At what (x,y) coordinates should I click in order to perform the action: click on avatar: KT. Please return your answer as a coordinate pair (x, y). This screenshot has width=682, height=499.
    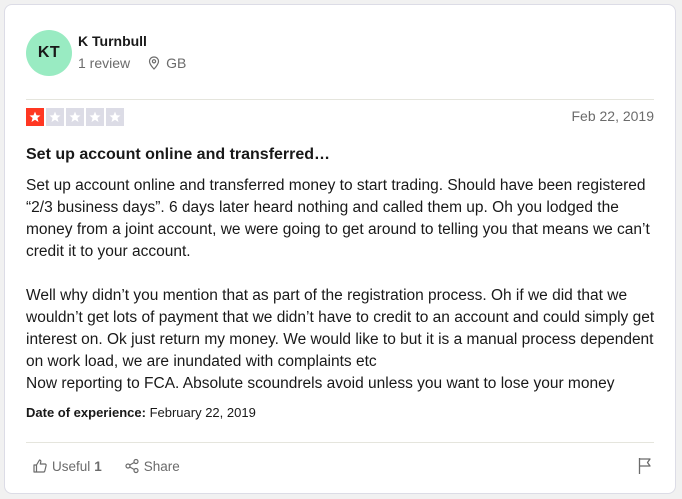
    Looking at the image, I should click on (49, 53).